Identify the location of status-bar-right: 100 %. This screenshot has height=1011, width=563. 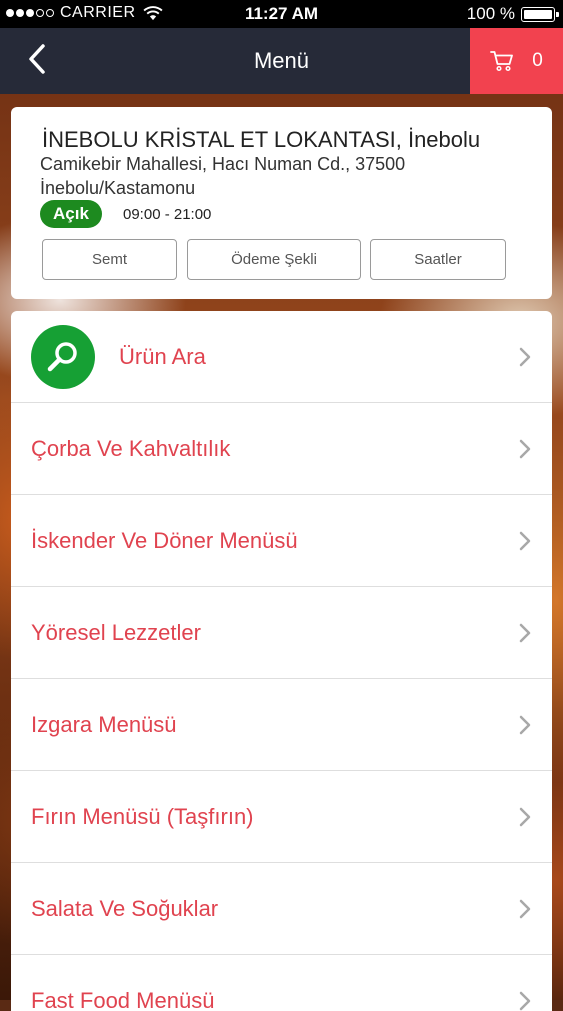
(512, 14).